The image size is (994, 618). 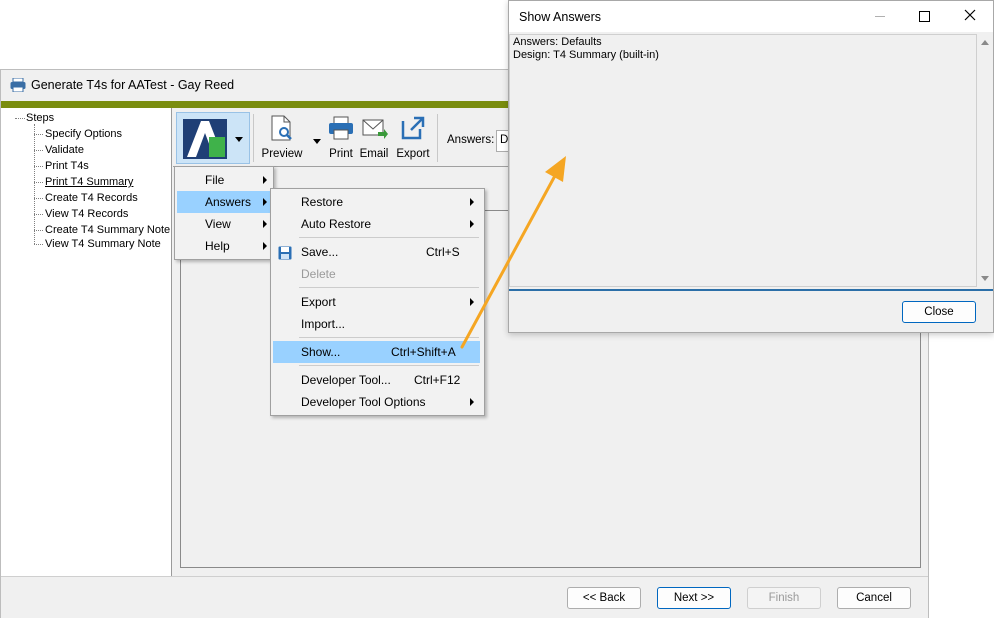 What do you see at coordinates (513, 252) in the screenshot?
I see `annotation-arrow` at bounding box center [513, 252].